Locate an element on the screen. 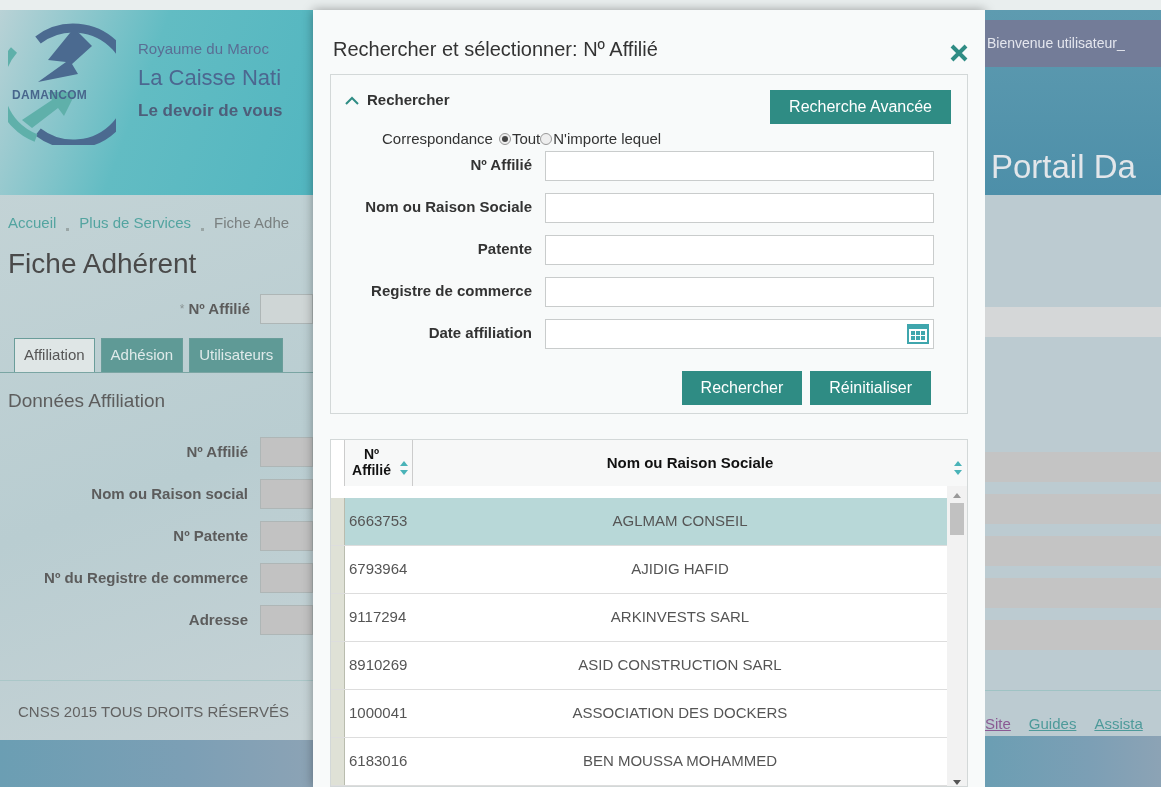 The height and width of the screenshot is (787, 1161). table-row: 6183016 BEN MOUSSA MOHAMMED is located at coordinates (639, 762).